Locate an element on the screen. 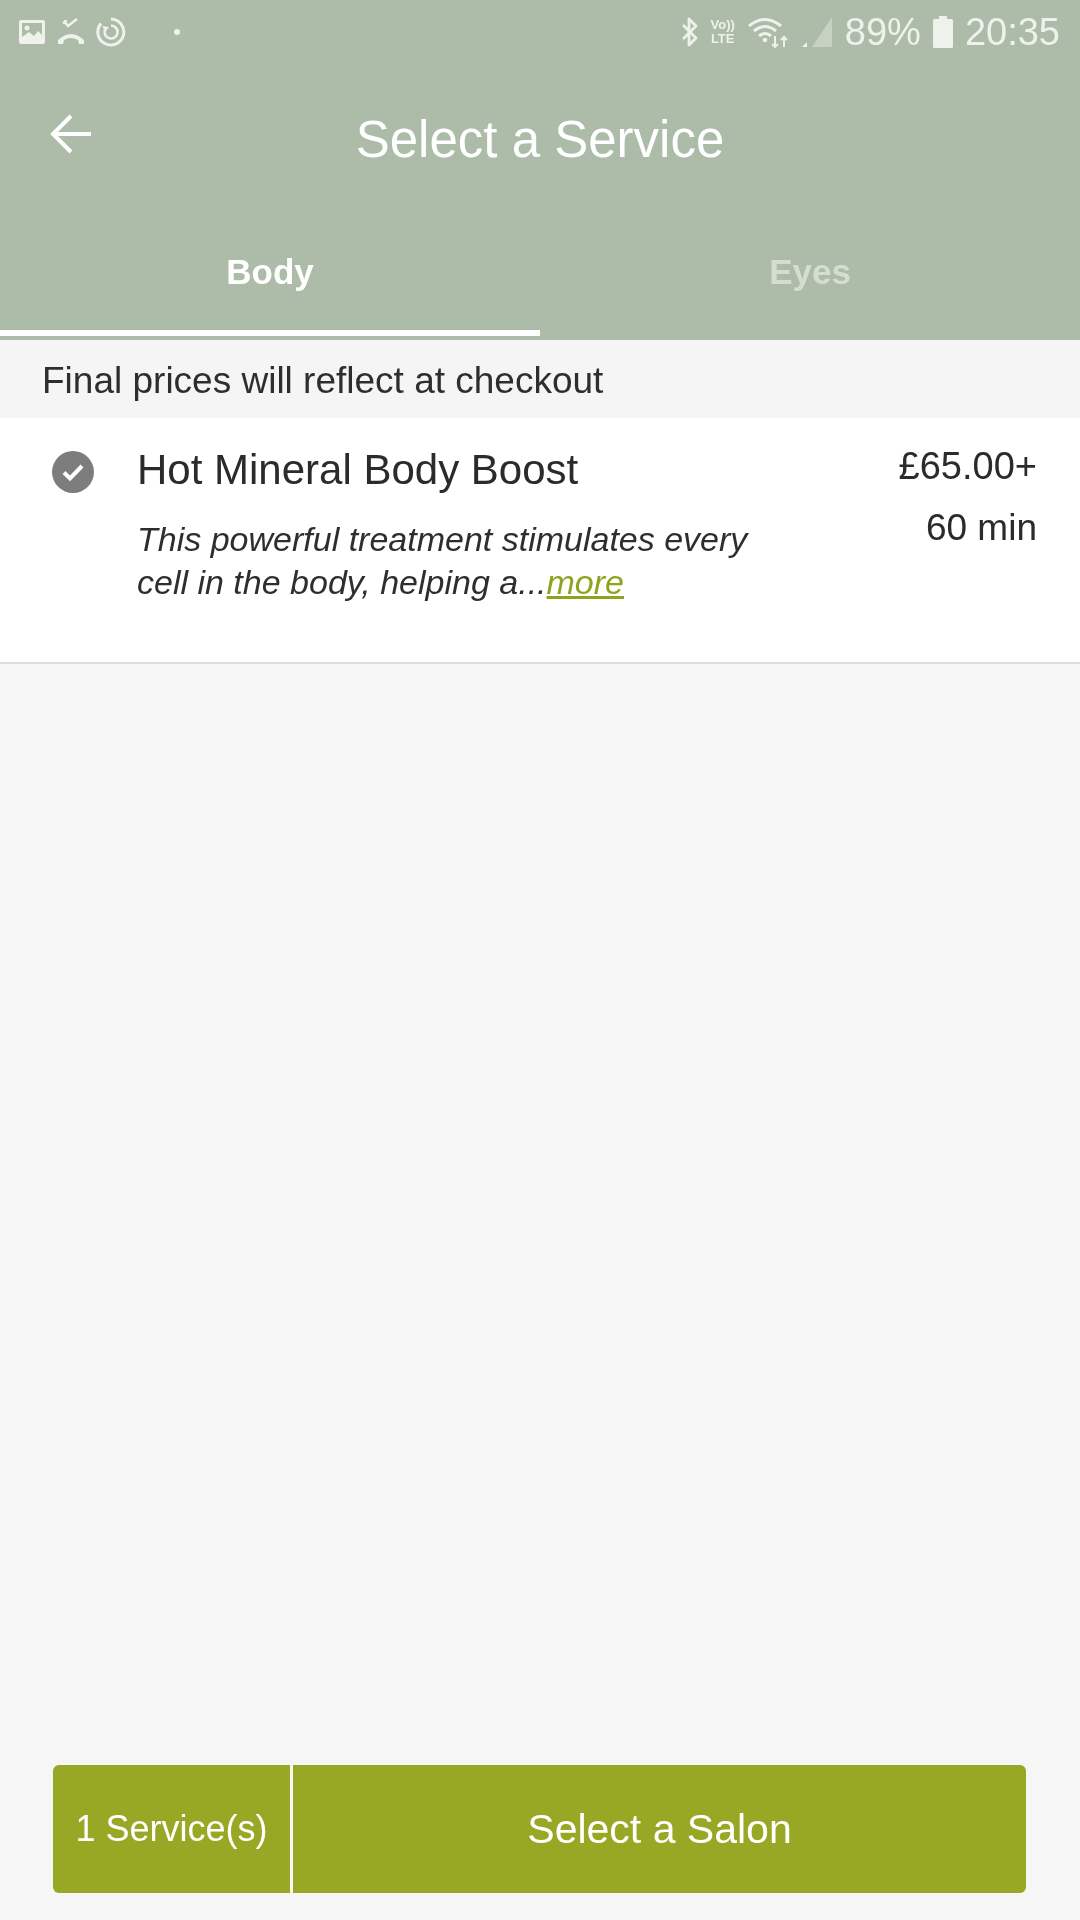  service-count: 1 Service(s) is located at coordinates (171, 1829).